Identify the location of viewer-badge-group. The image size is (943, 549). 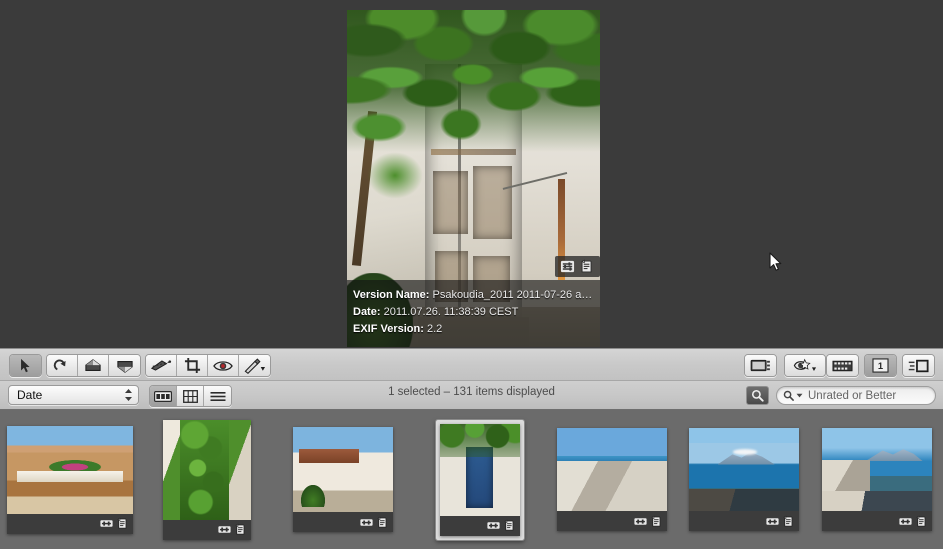
(577, 266).